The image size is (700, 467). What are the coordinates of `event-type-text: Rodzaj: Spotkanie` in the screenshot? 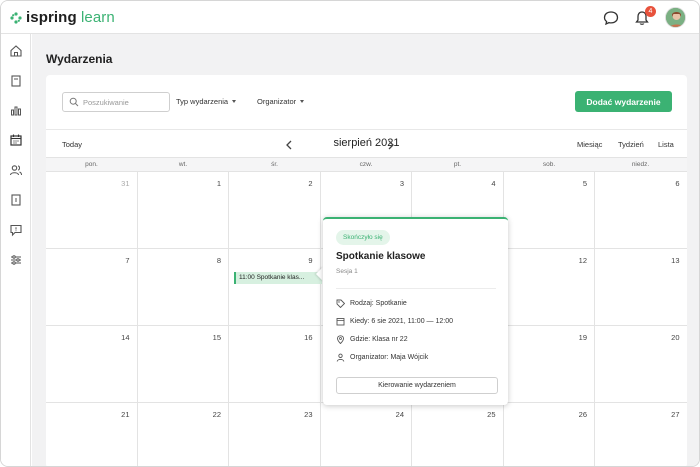 It's located at (378, 303).